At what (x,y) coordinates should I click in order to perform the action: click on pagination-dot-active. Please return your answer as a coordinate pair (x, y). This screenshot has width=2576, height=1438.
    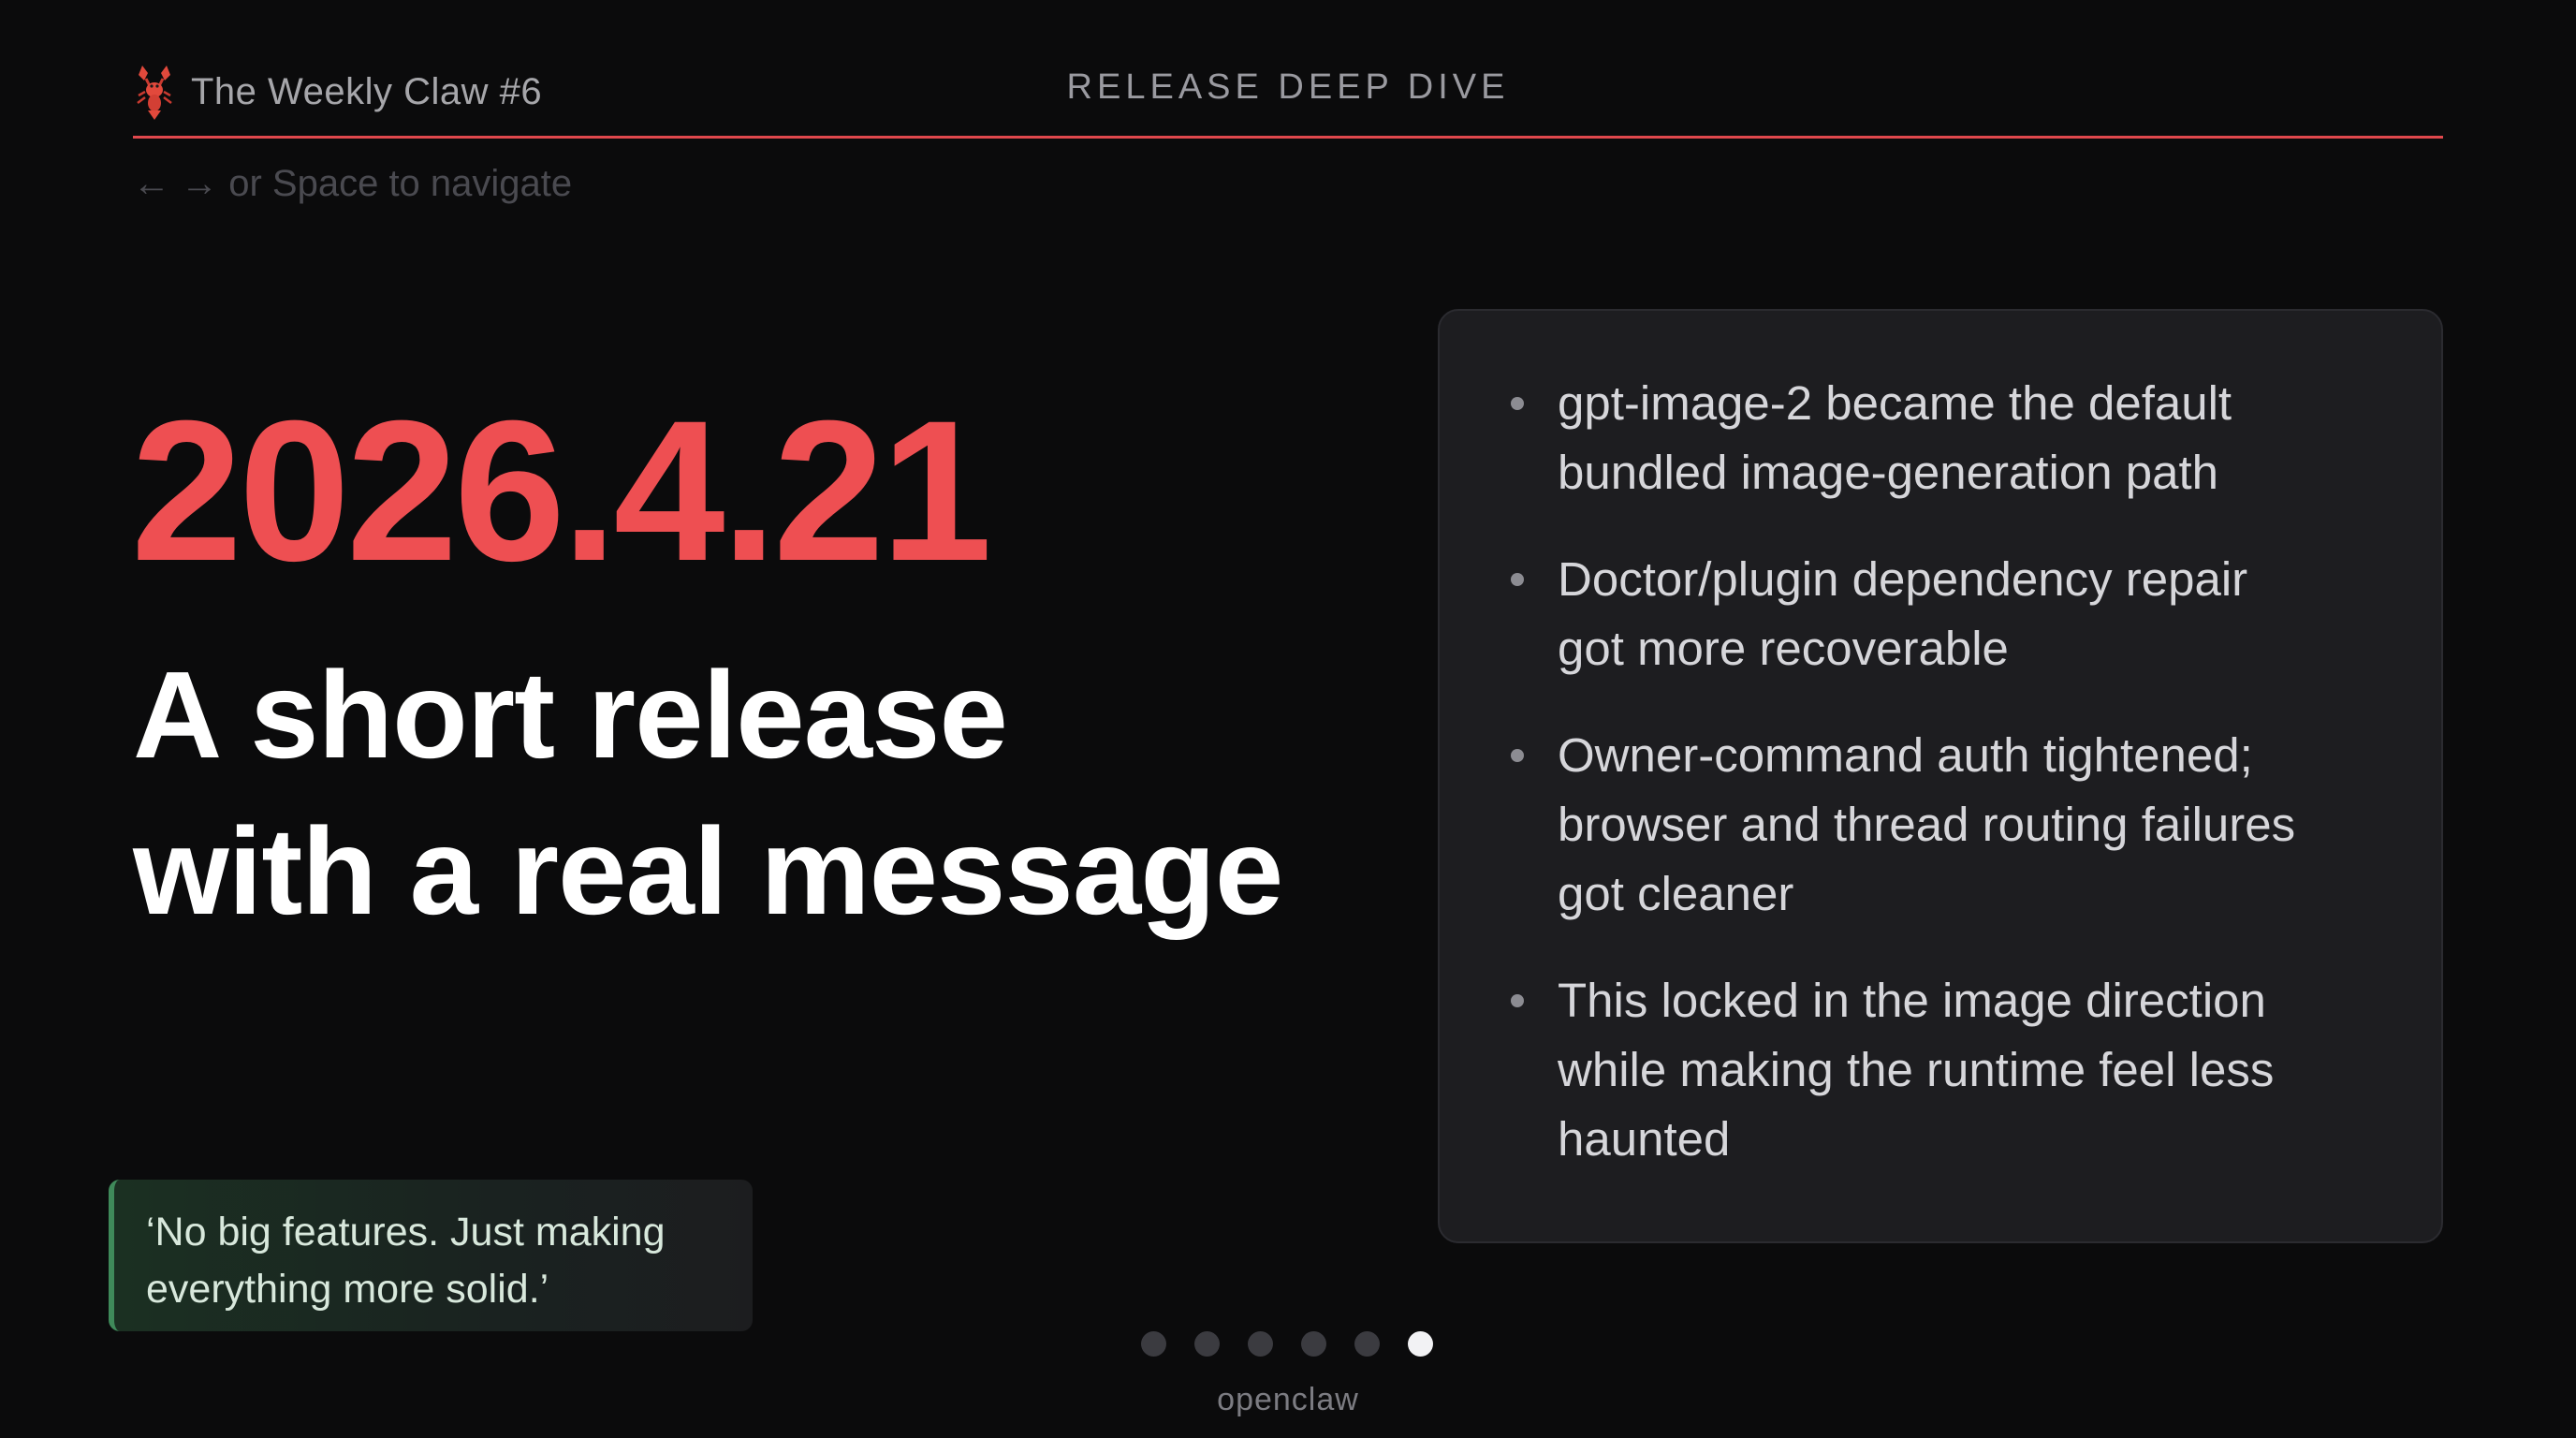
    Looking at the image, I should click on (1420, 1344).